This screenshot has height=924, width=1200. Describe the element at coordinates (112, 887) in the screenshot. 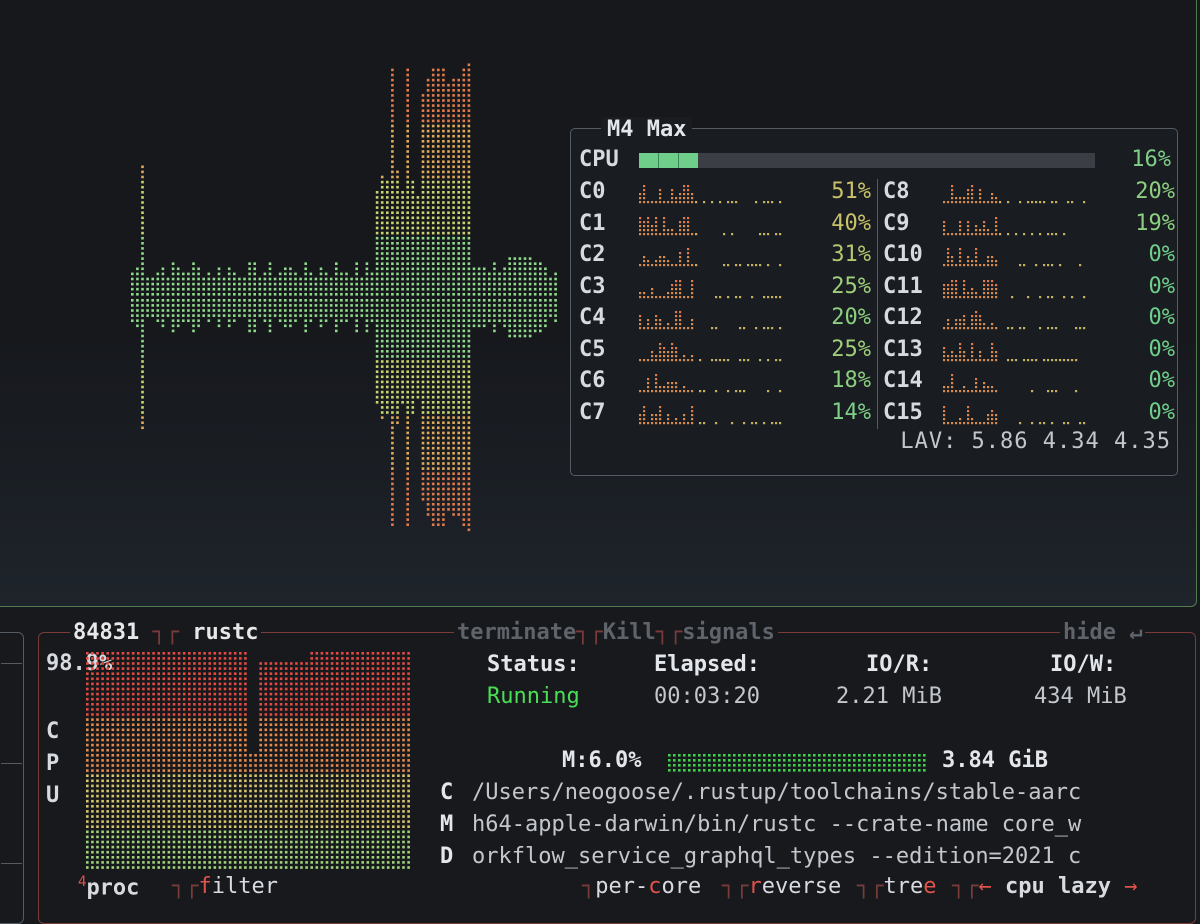

I see `proc-label: proc` at that location.